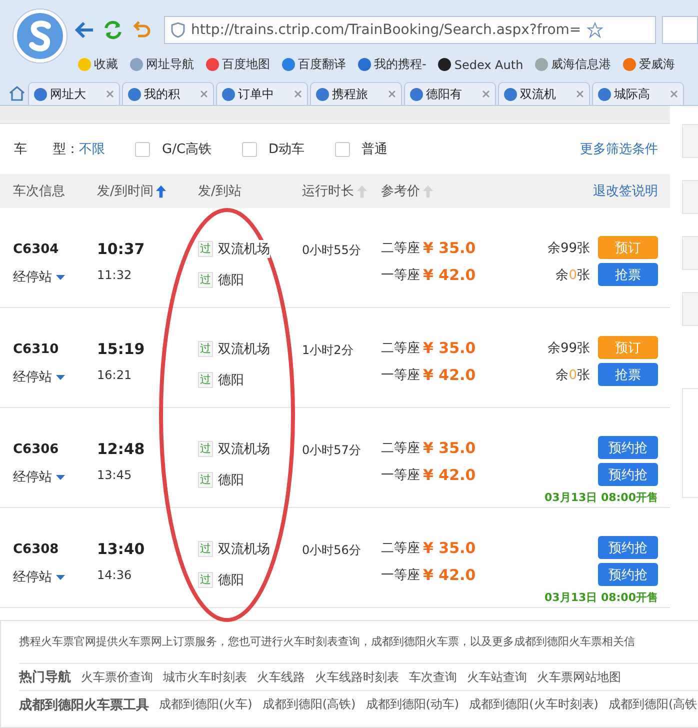 This screenshot has width=698, height=728. What do you see at coordinates (262, 93) in the screenshot?
I see `browser-tab: 订单中` at bounding box center [262, 93].